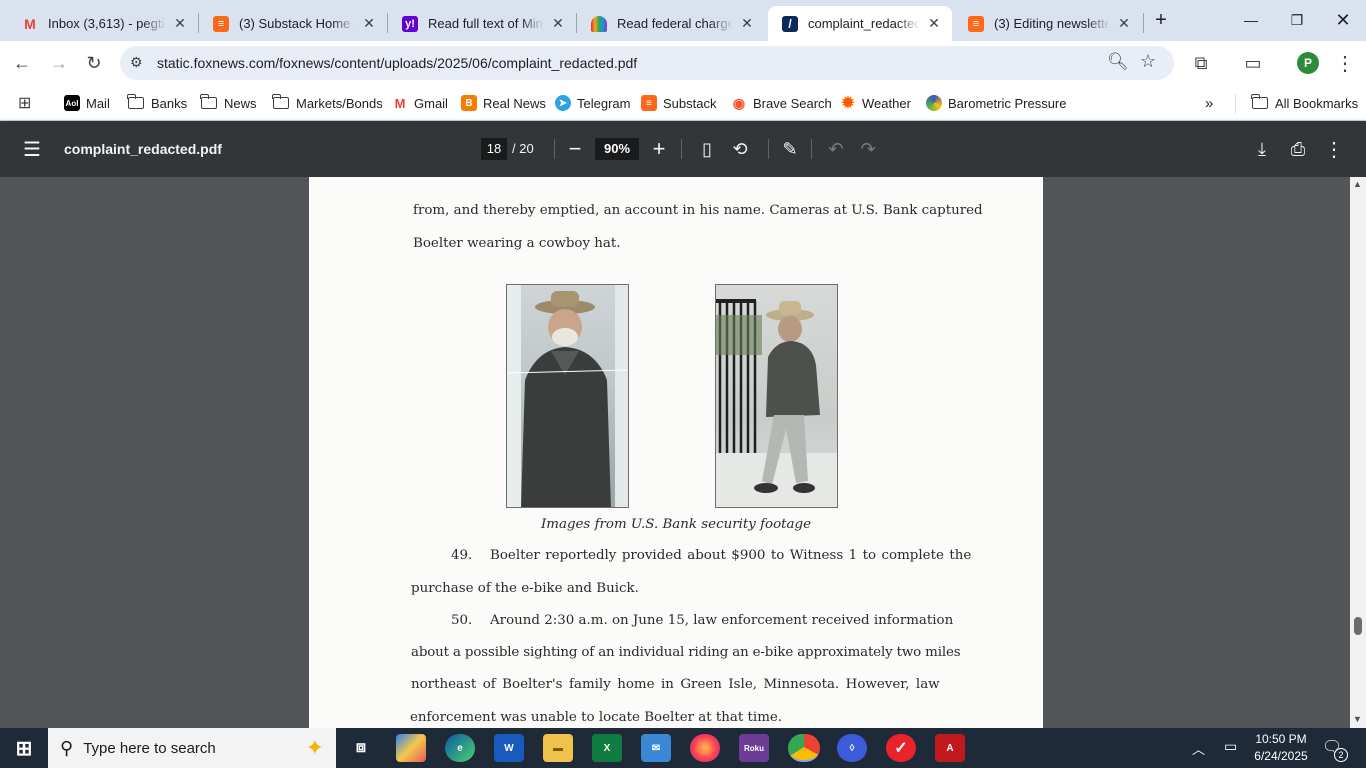  What do you see at coordinates (103, 23) in the screenshot?
I see `tab-gmail: M Inbox (3,613) - pegtier ✕` at bounding box center [103, 23].